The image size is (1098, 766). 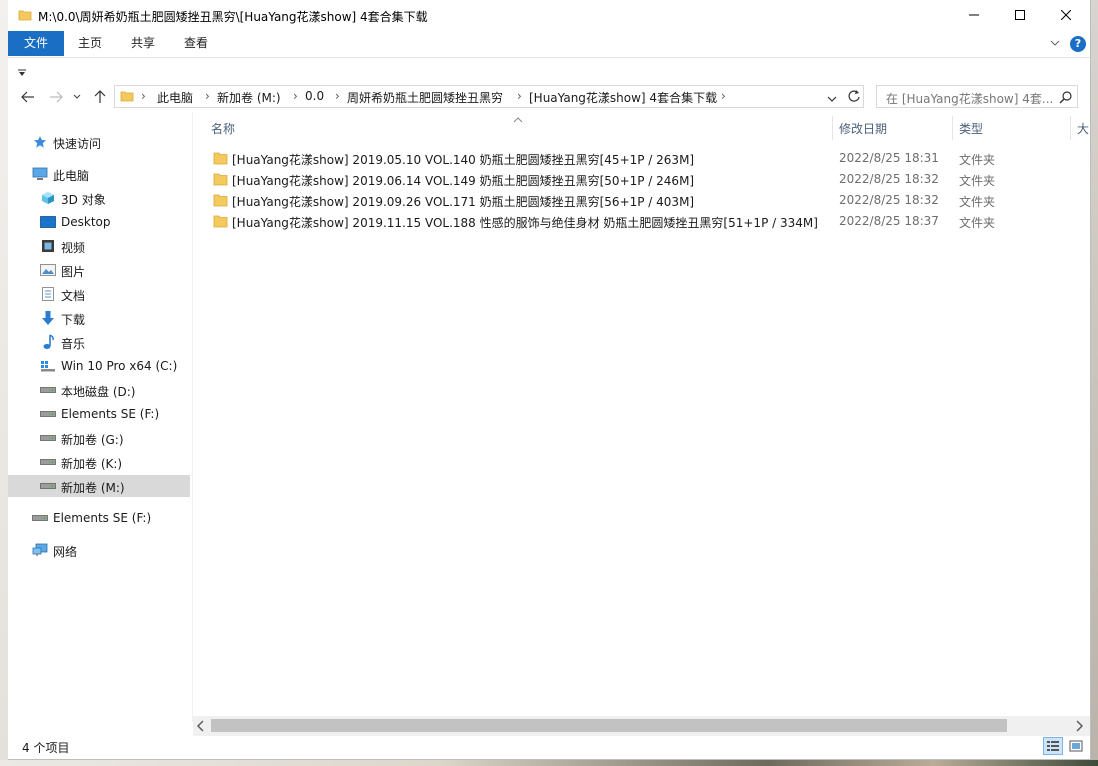 What do you see at coordinates (314, 96) in the screenshot?
I see `breadcrumb-folder-0-0: 0.0` at bounding box center [314, 96].